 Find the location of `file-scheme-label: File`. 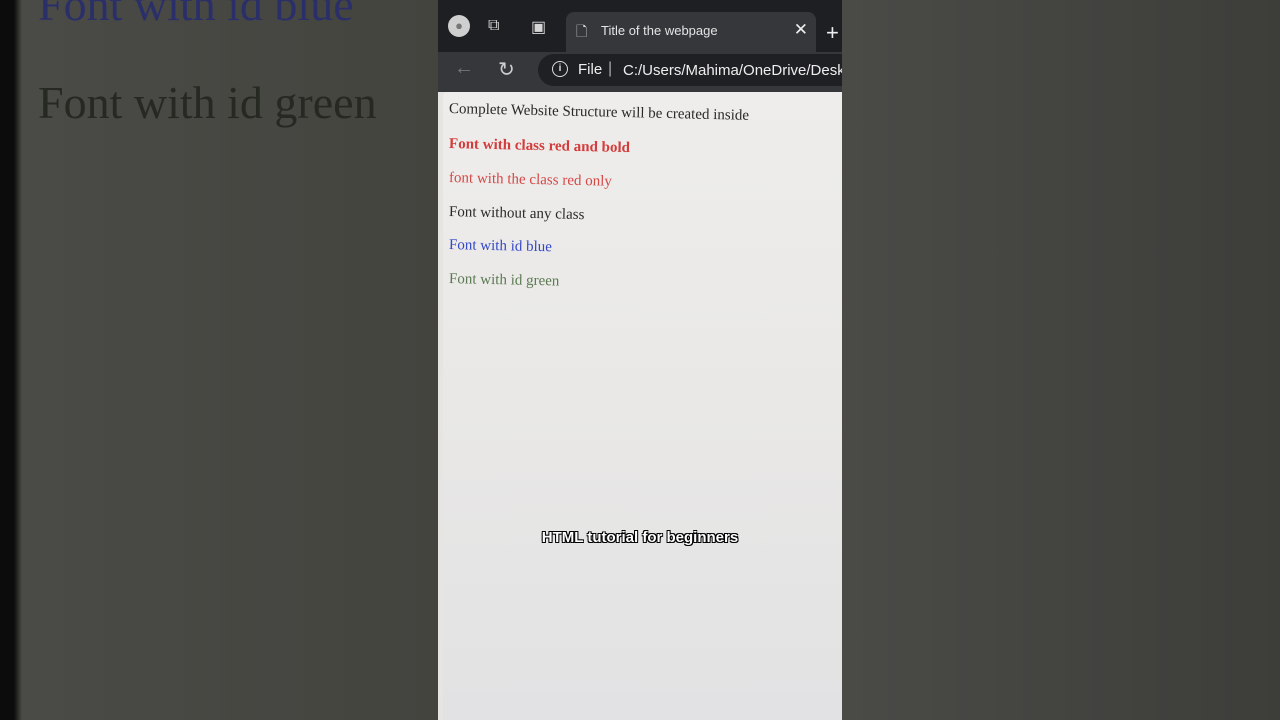

file-scheme-label: File is located at coordinates (590, 69).